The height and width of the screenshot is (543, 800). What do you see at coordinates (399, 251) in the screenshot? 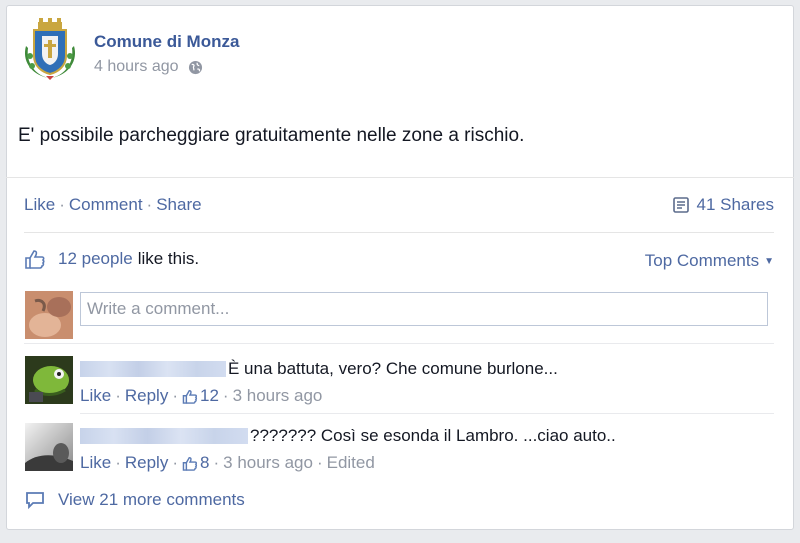
I see `feedback-section: 12 people like this. Top Comments ▼` at bounding box center [399, 251].